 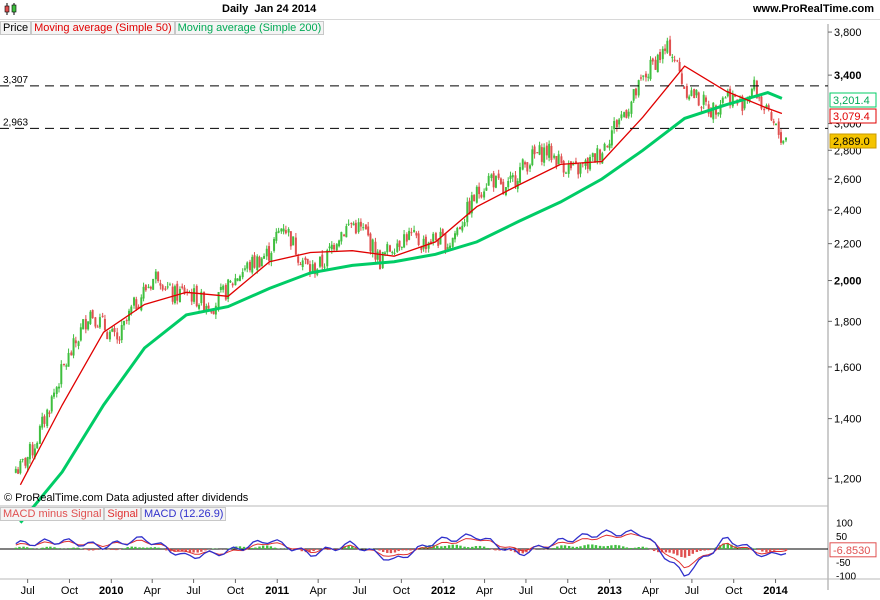 What do you see at coordinates (851, 142) in the screenshot?
I see `last-value-label: 2,889.0` at bounding box center [851, 142].